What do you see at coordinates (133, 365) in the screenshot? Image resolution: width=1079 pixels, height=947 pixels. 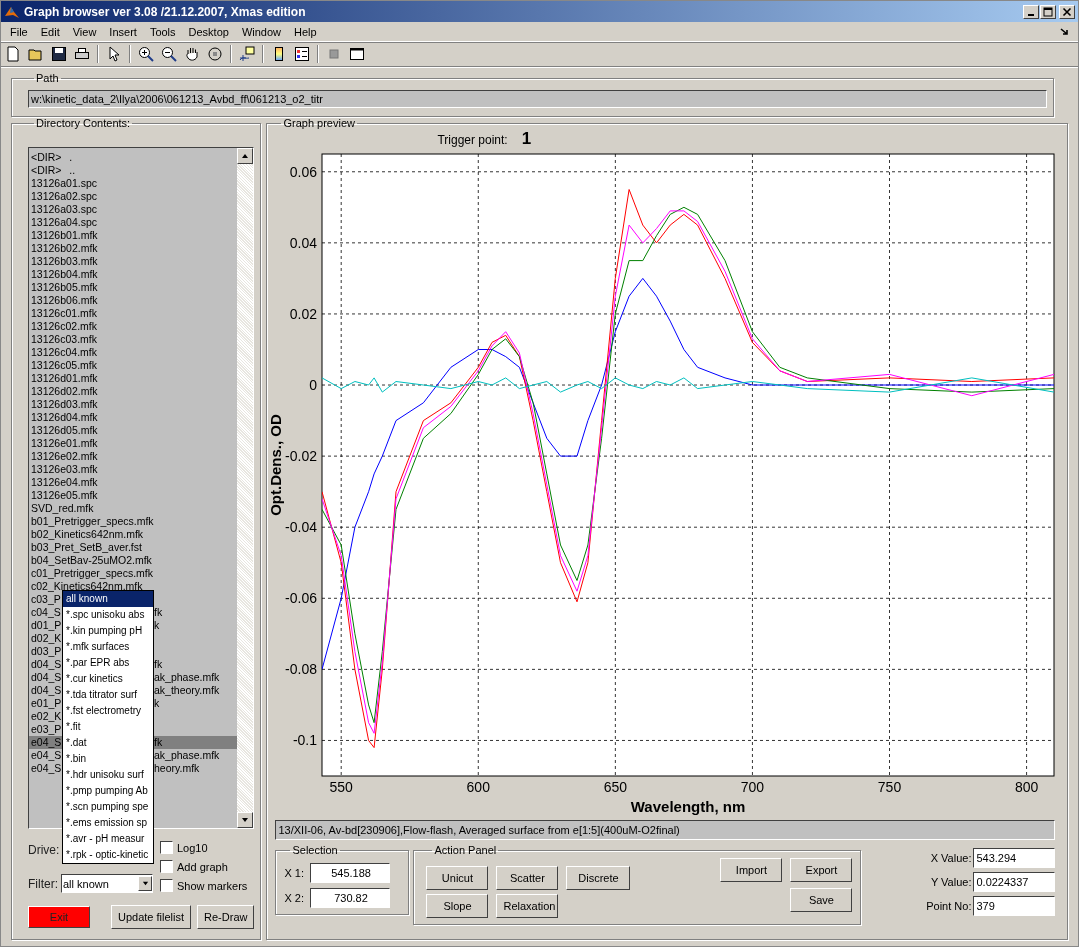 I see `list-item: 13126c05.mfk` at bounding box center [133, 365].